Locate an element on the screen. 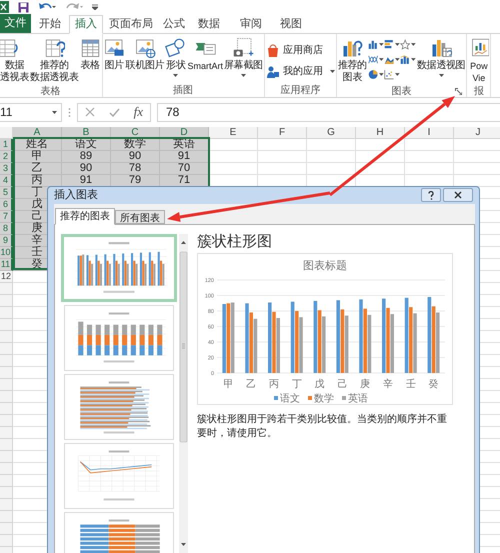 Image resolution: width=500 pixels, height=553 pixels. ribbon-button: 表格 is located at coordinates (90, 54).